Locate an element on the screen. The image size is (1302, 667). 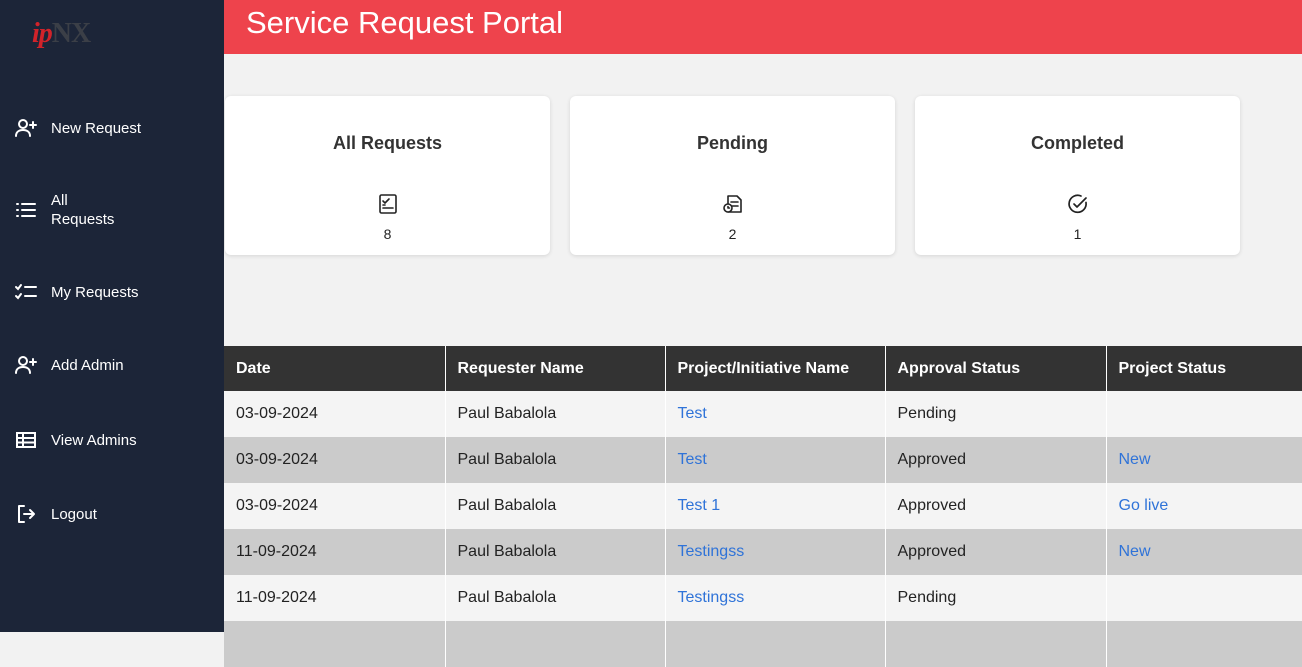
sidebar-item-view-admins: View Admins is located at coordinates (114, 440).